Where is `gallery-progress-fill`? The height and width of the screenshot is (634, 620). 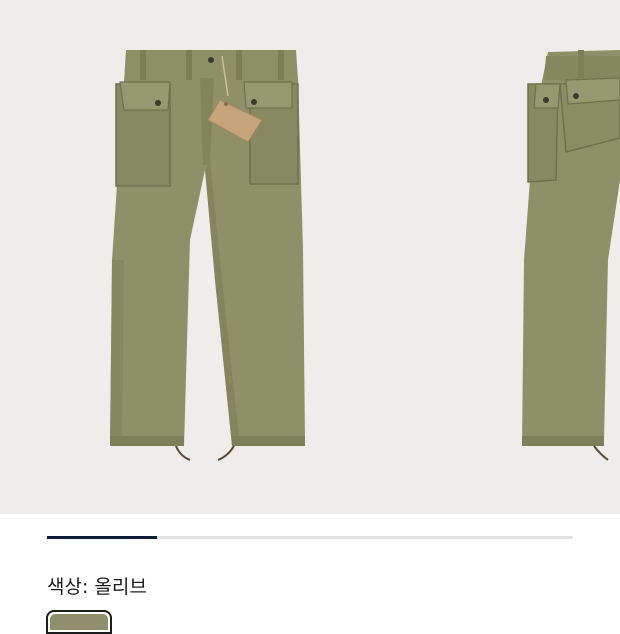
gallery-progress-fill is located at coordinates (102, 537).